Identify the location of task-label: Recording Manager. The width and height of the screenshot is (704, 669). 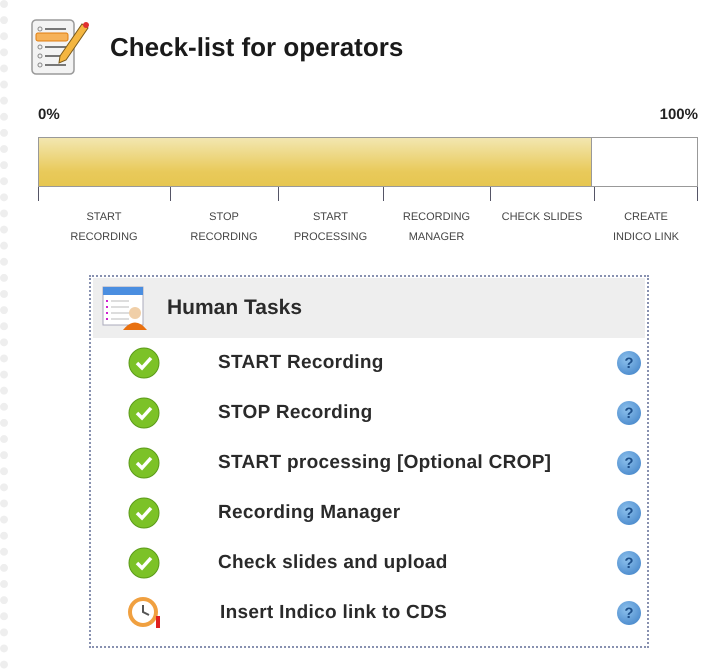
(310, 513).